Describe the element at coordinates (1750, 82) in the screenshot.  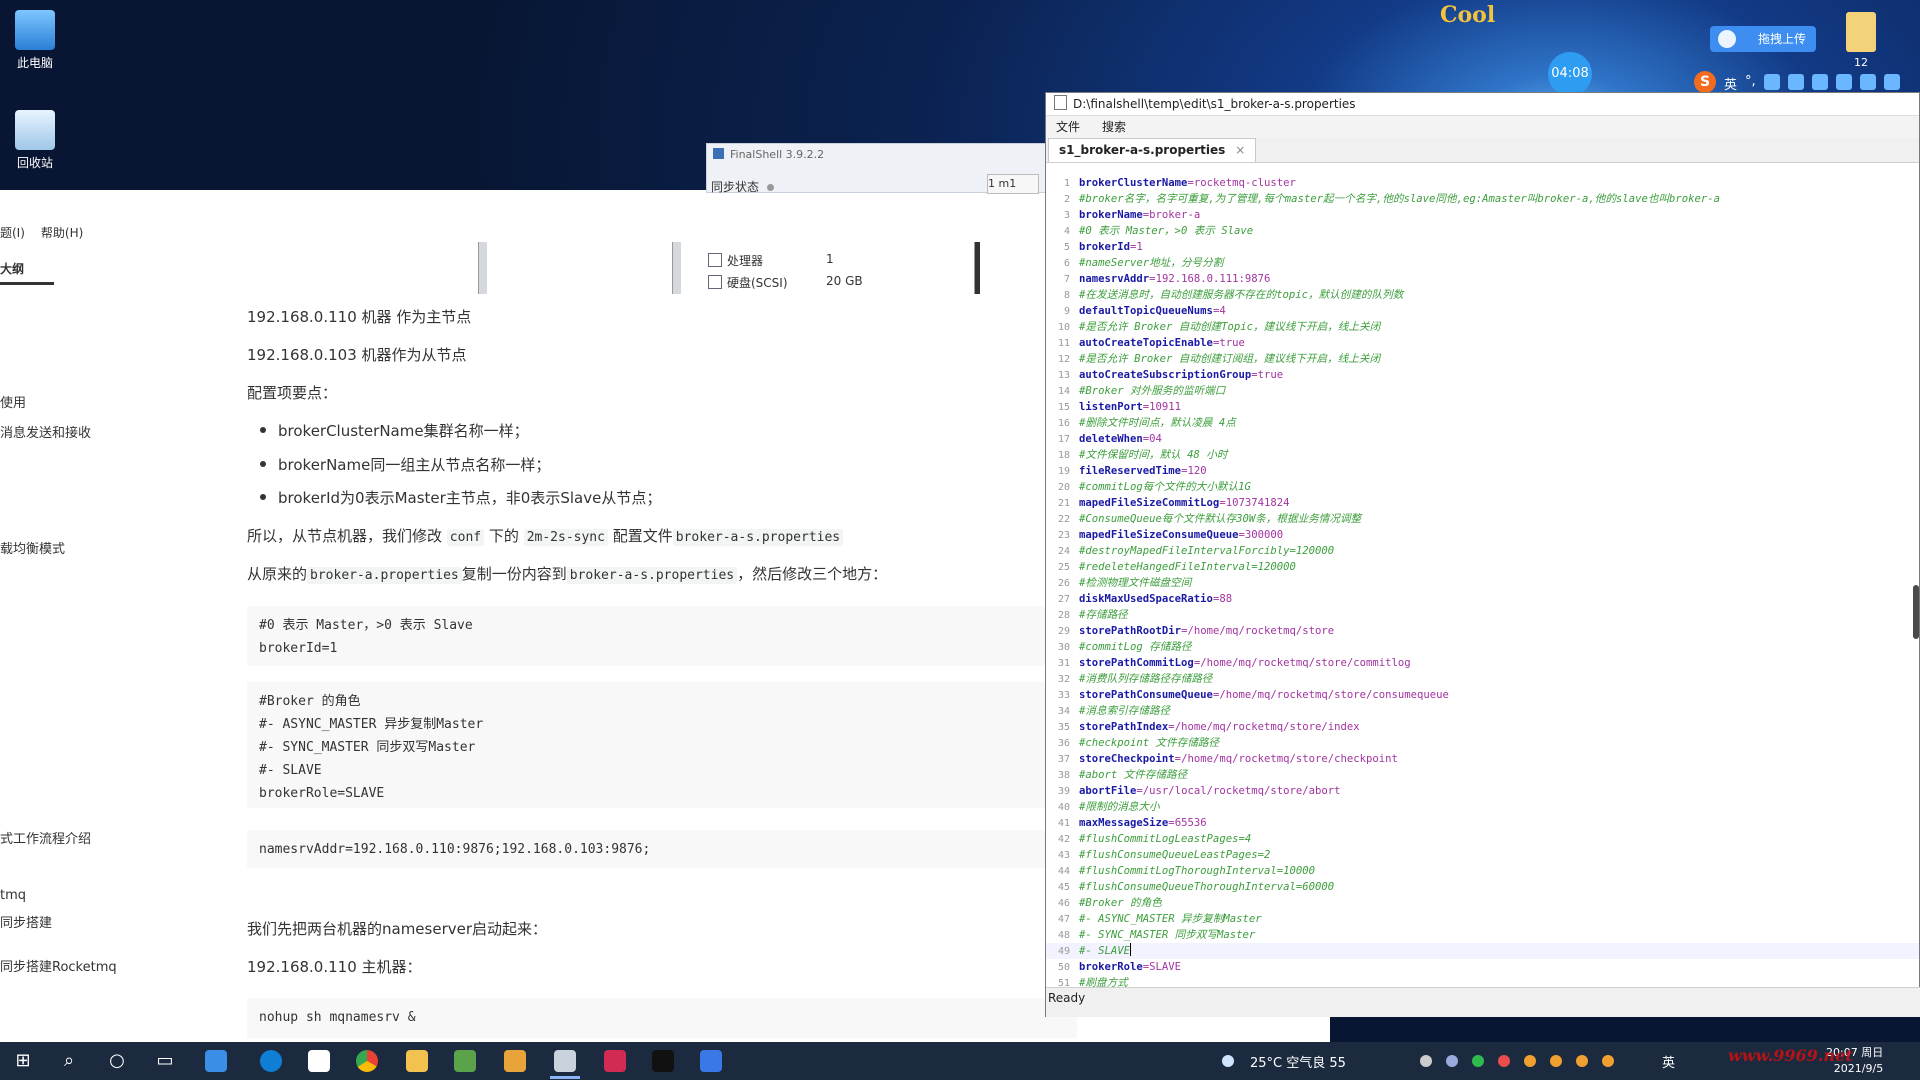
I see `ime-punct: °,` at that location.